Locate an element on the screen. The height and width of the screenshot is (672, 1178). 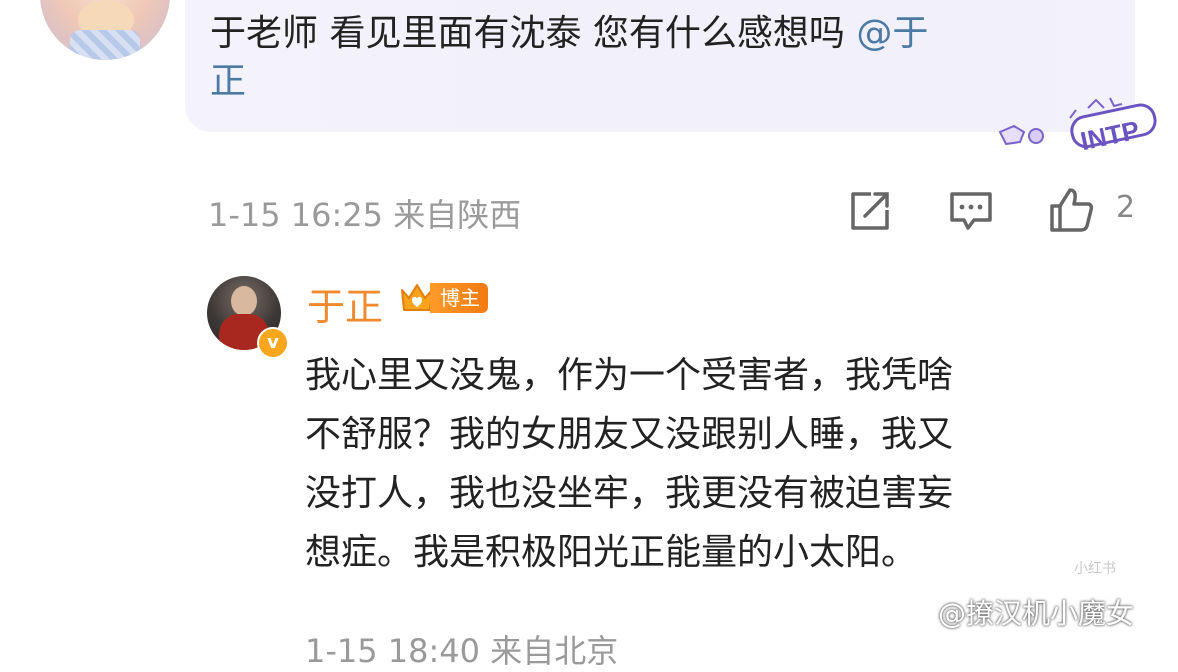
commenter-avatar is located at coordinates (105, 30).